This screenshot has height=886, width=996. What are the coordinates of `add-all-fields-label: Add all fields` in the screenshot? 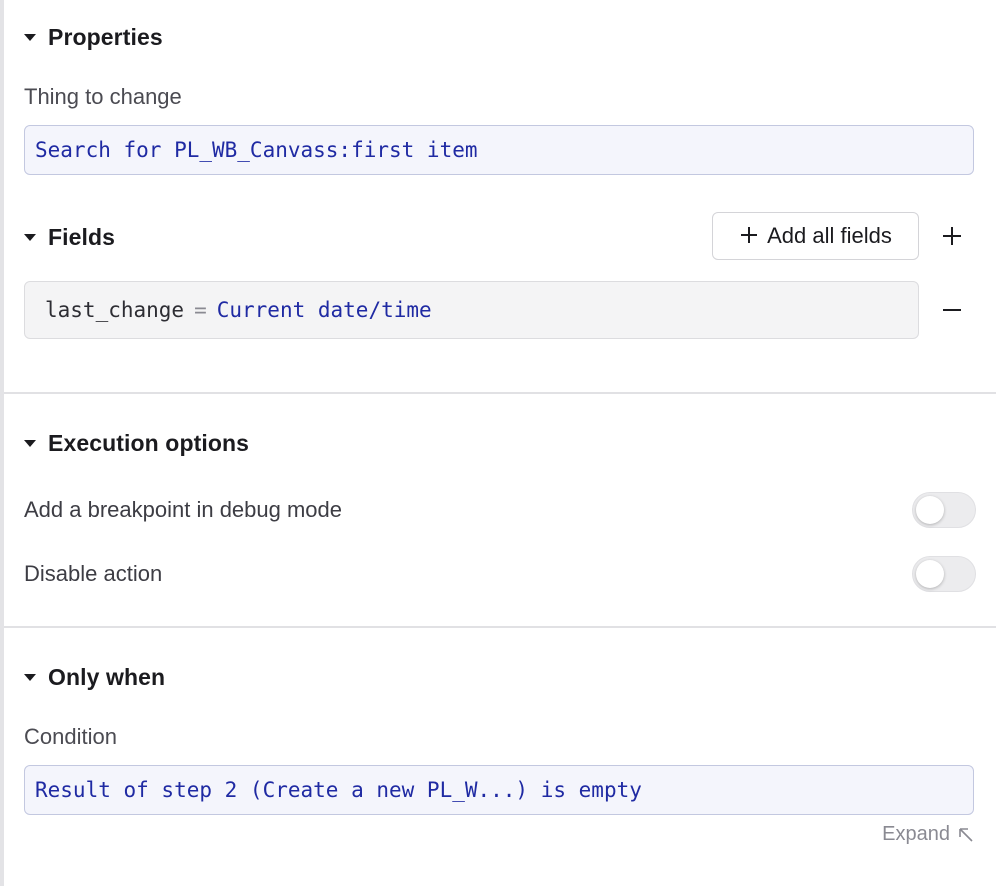 It's located at (829, 235).